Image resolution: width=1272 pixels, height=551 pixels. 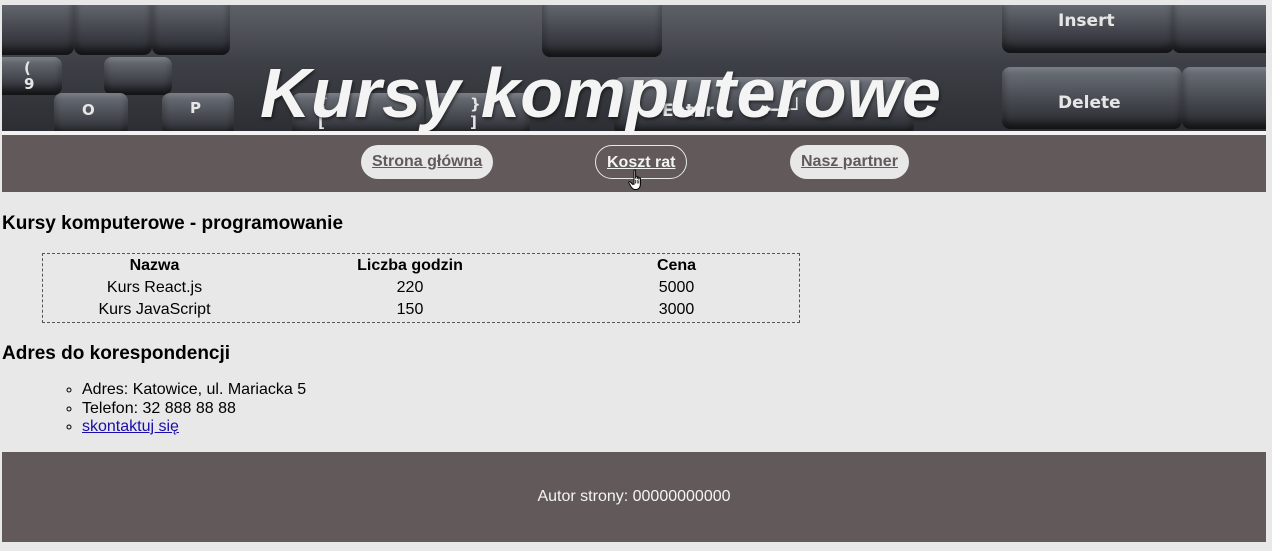 I want to click on keyboard-key: P, so click(x=198, y=112).